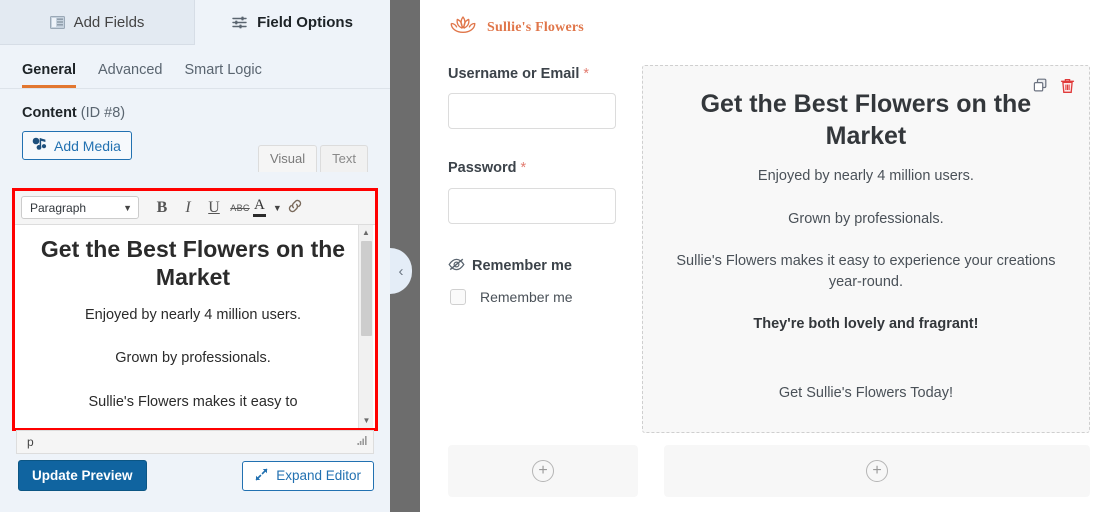 The width and height of the screenshot is (1116, 512). Describe the element at coordinates (277, 207) in the screenshot. I see `text-color-chevron-down-icon: ▼` at that location.